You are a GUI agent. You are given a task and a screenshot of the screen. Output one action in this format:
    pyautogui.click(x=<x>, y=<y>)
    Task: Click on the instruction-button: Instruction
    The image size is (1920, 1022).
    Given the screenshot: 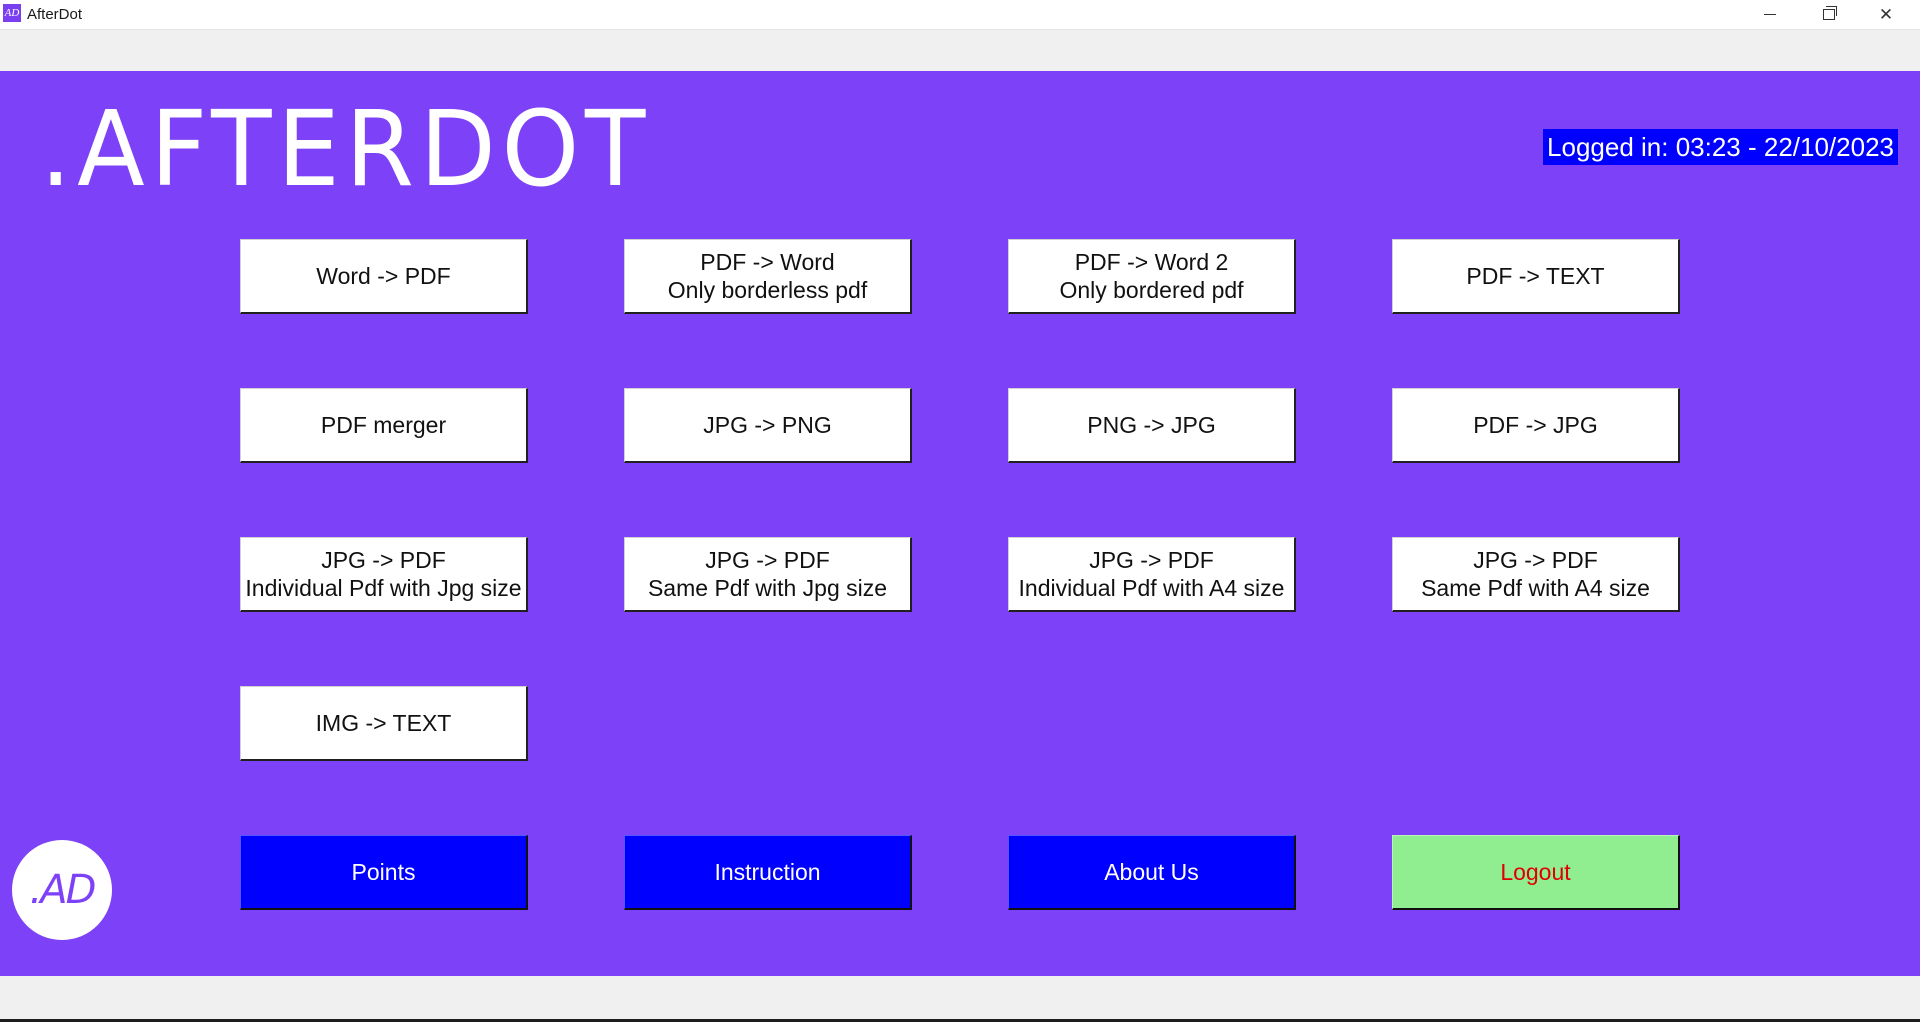 What is the action you would take?
    pyautogui.click(x=768, y=872)
    